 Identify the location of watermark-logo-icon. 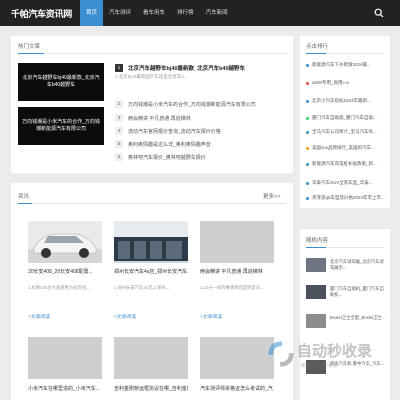
(281, 354).